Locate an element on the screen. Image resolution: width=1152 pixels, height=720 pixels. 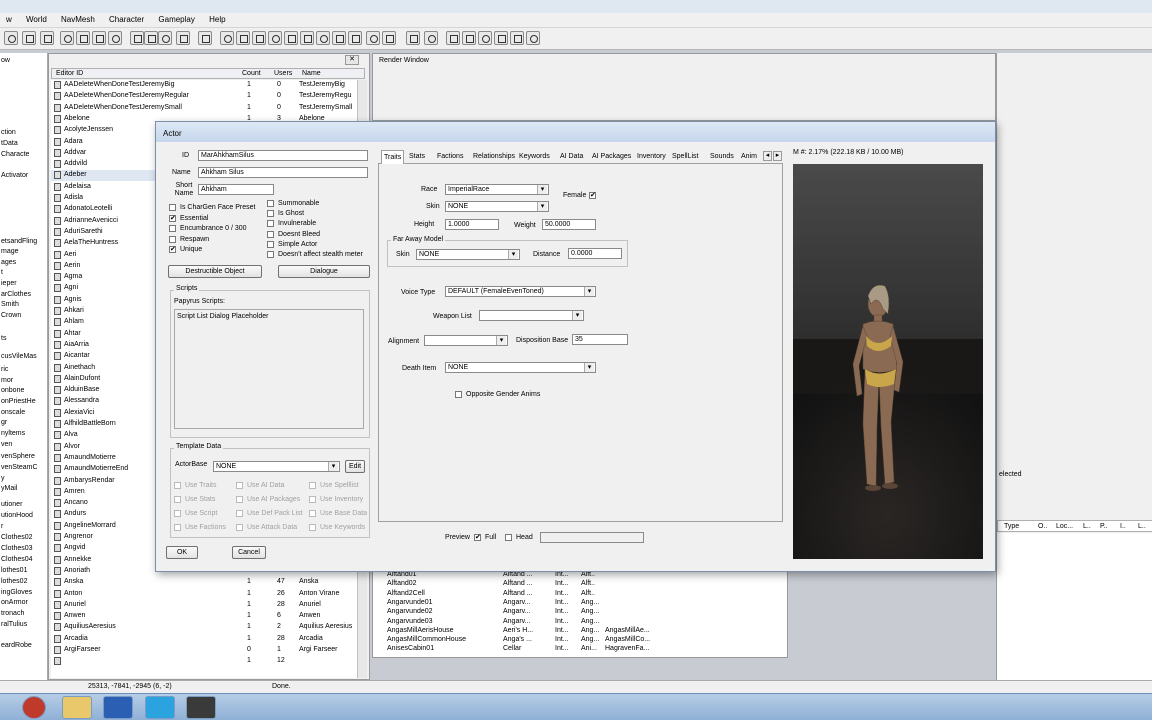
tab-inventory: Inventory is located at coordinates (651, 157).